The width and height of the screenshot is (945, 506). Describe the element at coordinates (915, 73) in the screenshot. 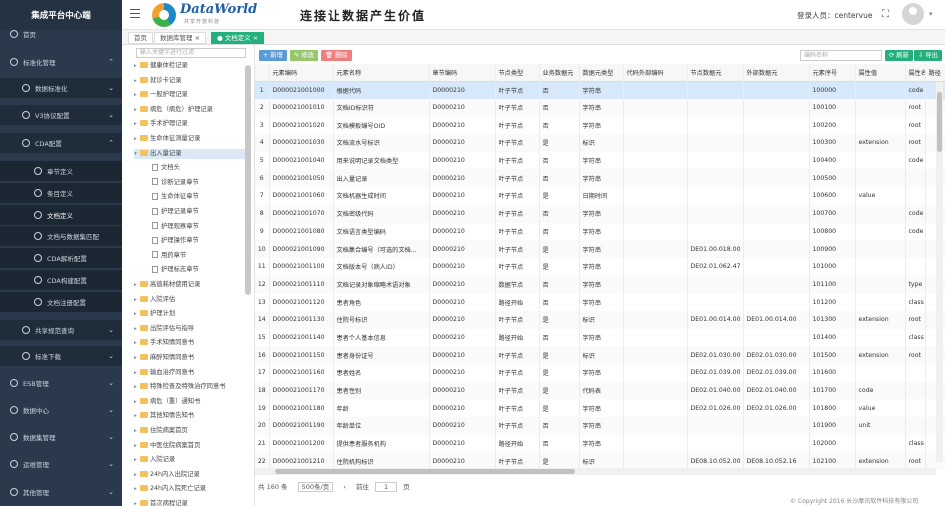

I see `column-header: 属性名称` at that location.